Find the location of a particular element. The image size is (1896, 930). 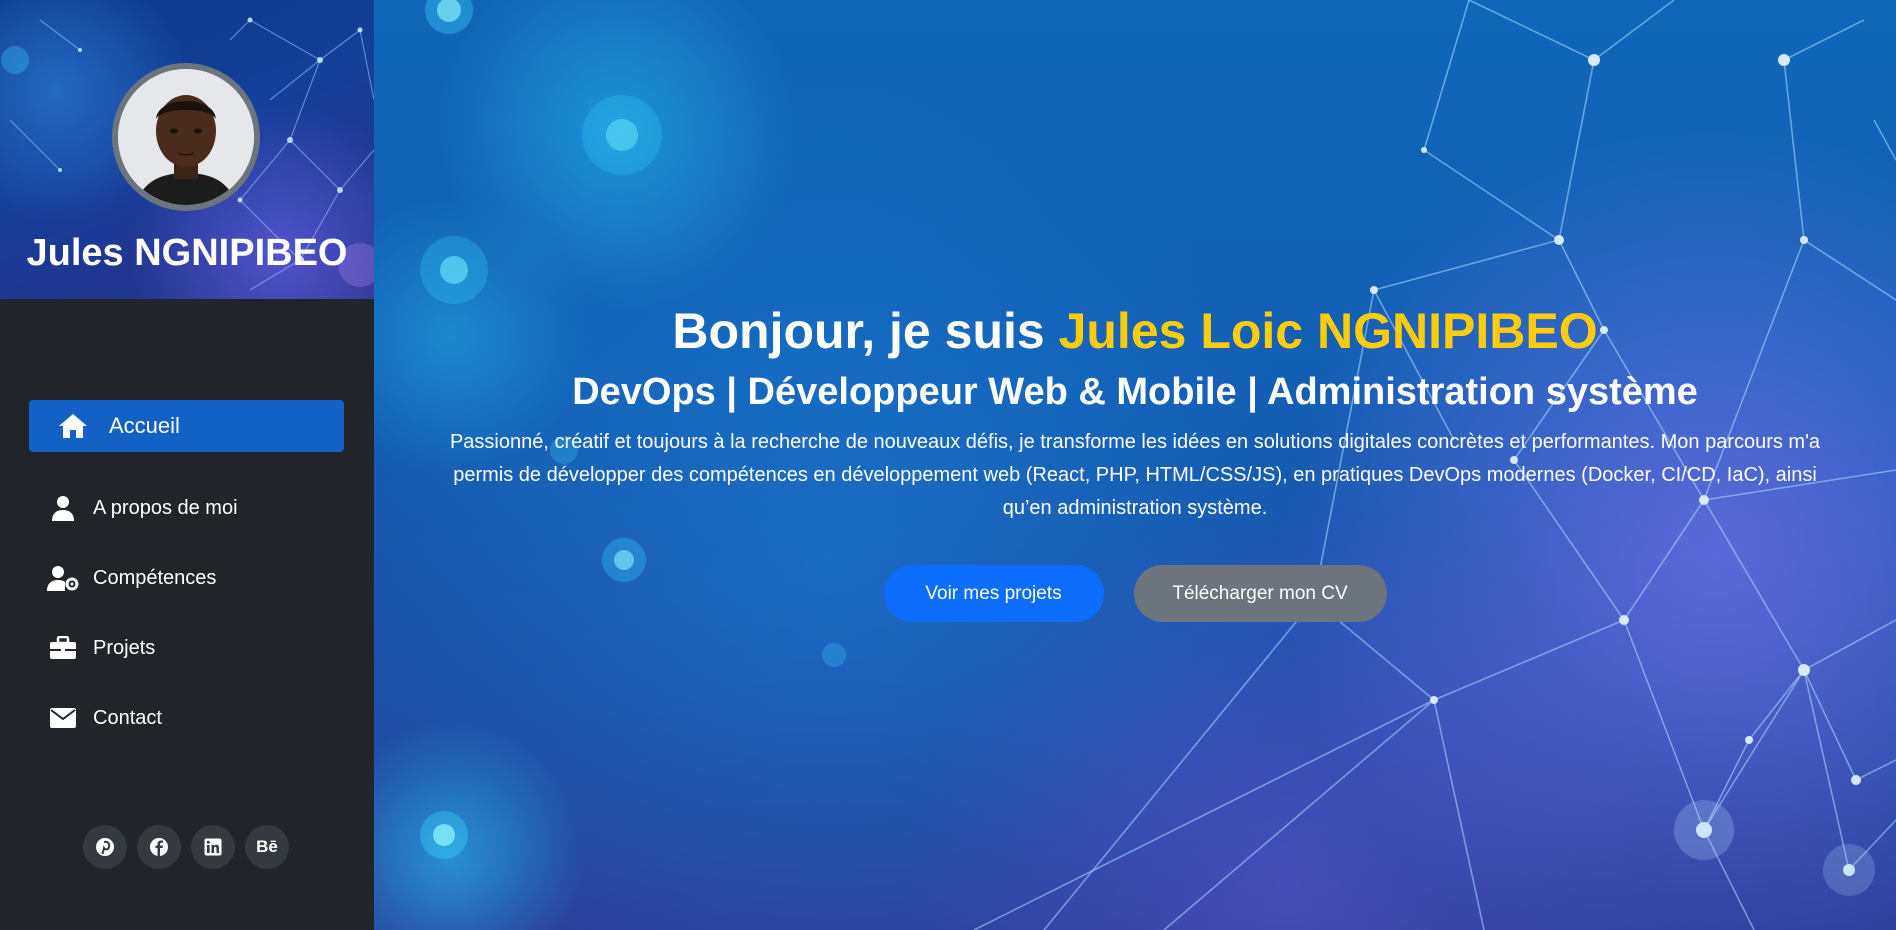

profile-name: Jules NGNIPIBEO is located at coordinates (187, 253).